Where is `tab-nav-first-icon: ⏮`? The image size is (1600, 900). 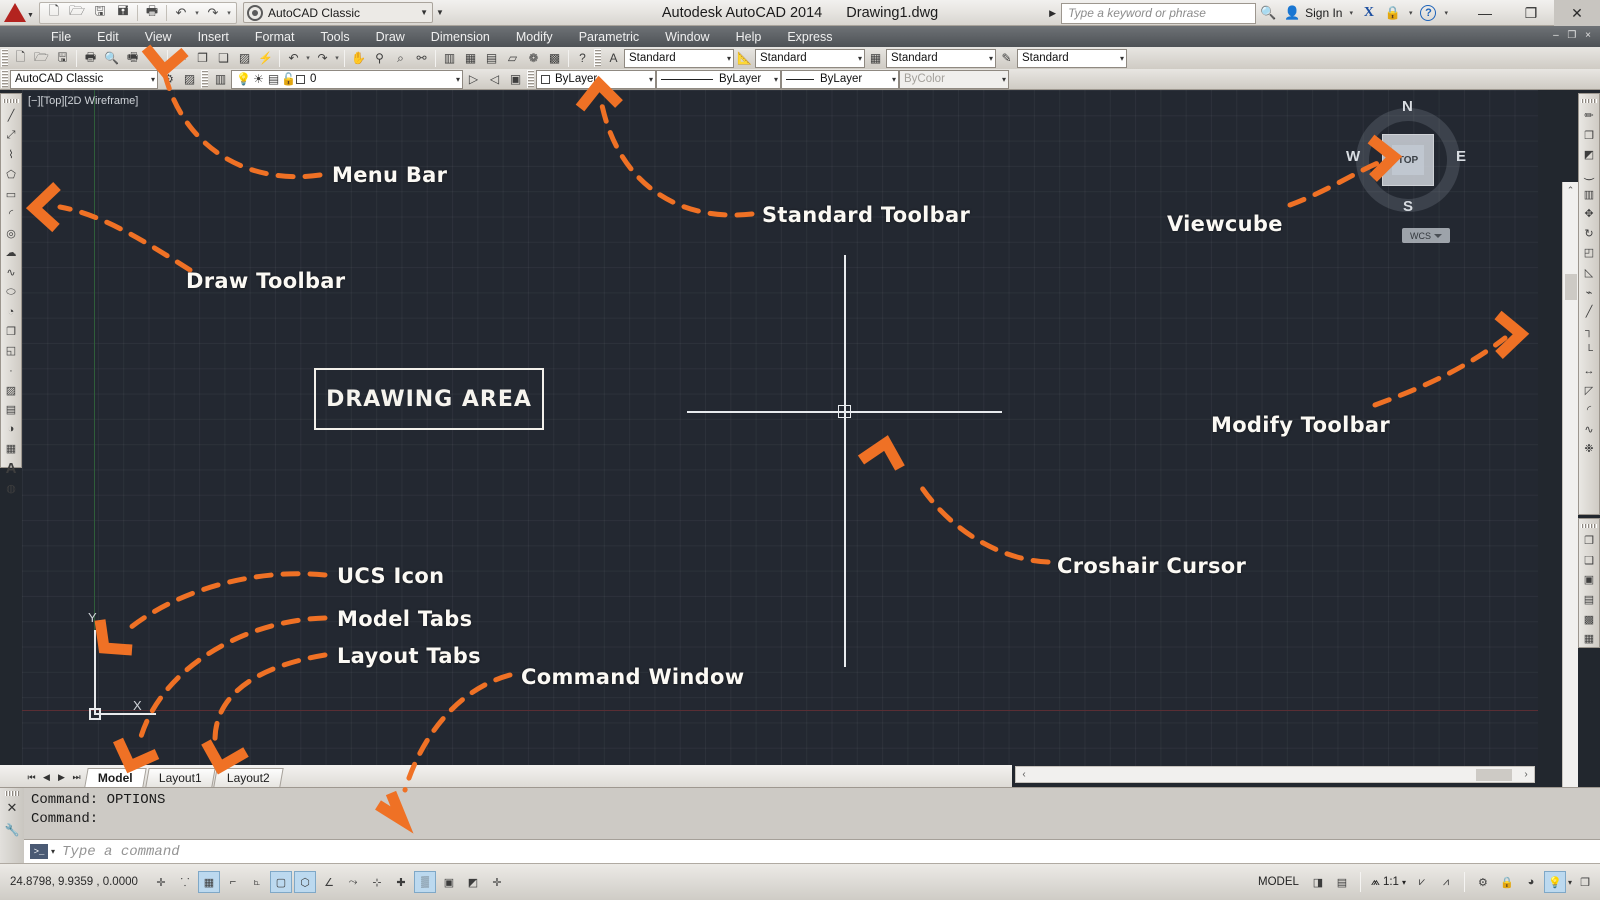 tab-nav-first-icon: ⏮ is located at coordinates (31, 777).